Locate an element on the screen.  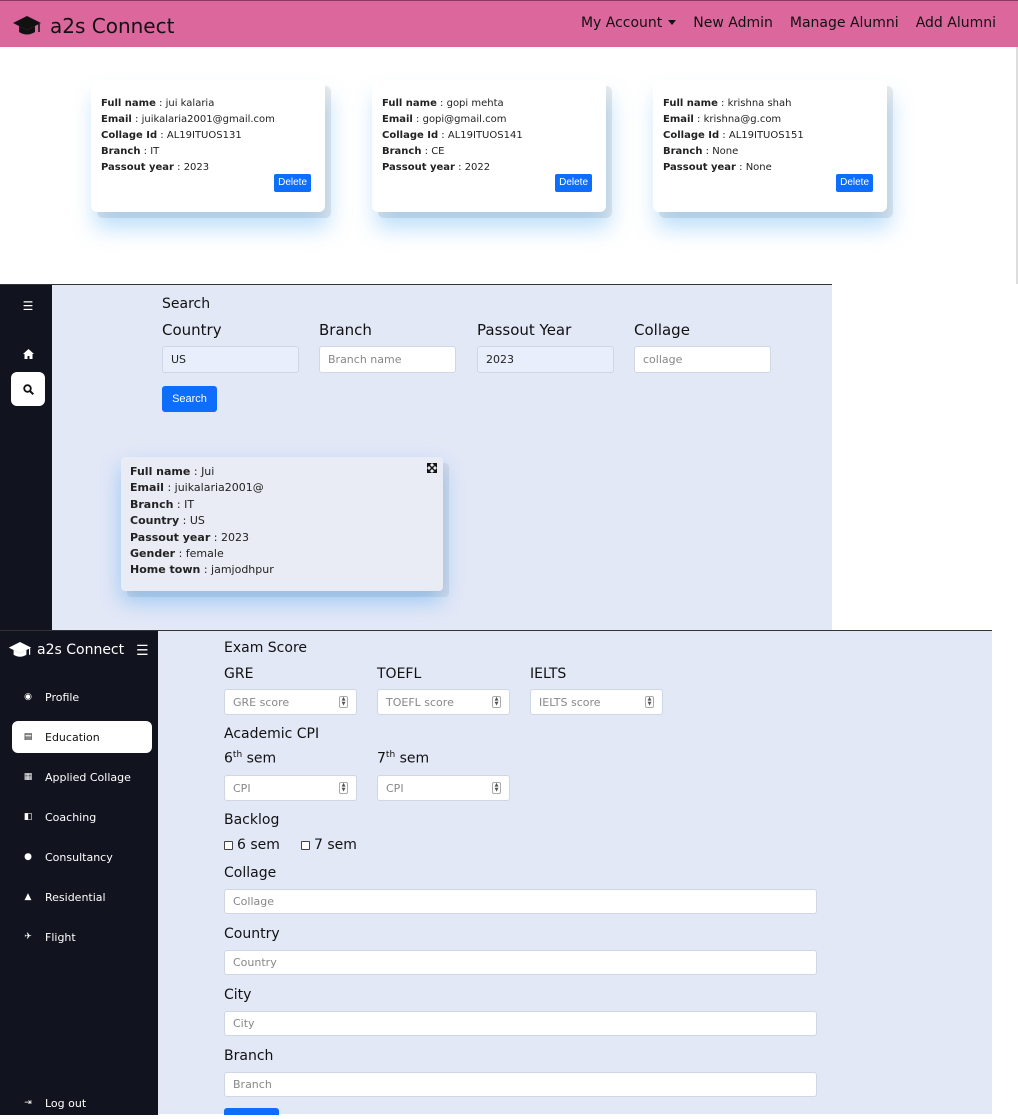
result-value: 2023 is located at coordinates (234, 537).